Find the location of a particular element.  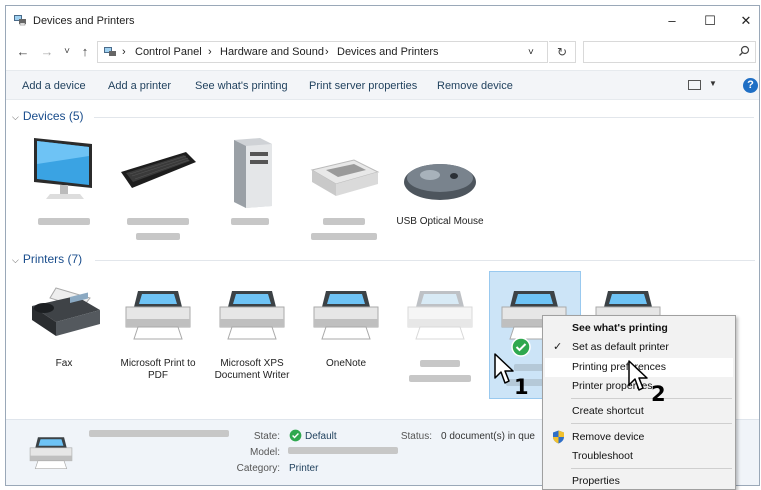

back-arrow-icon: ← is located at coordinates (23, 51).